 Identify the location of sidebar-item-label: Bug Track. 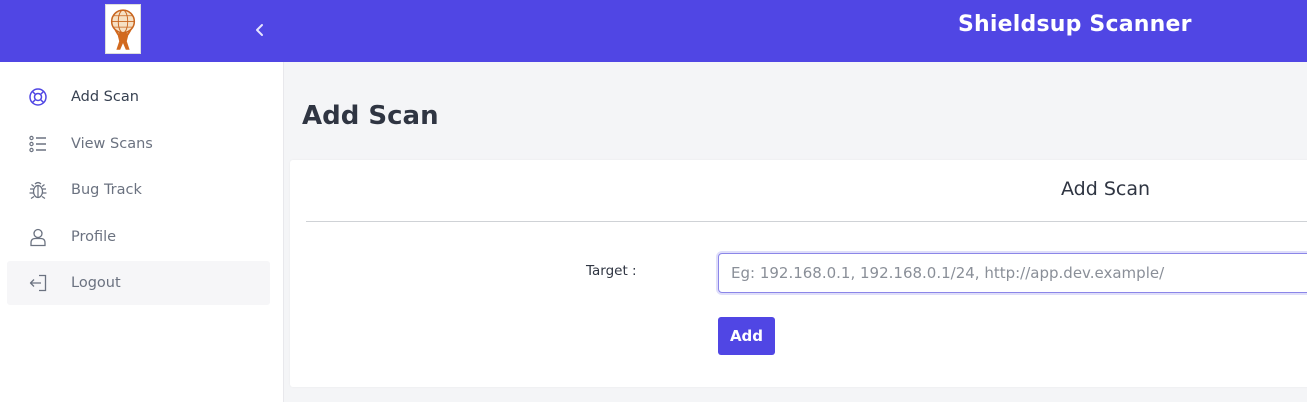
(106, 190).